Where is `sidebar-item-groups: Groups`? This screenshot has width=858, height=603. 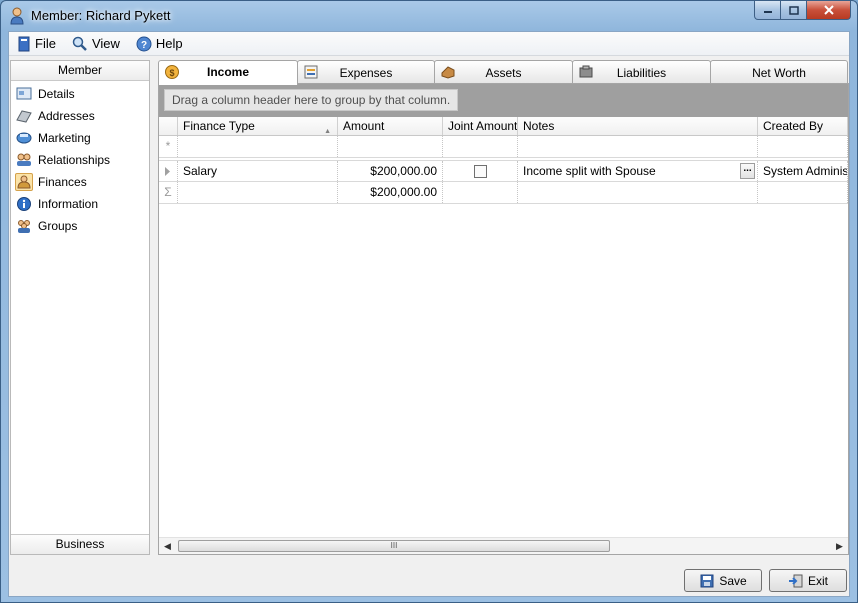 sidebar-item-groups: Groups is located at coordinates (80, 226).